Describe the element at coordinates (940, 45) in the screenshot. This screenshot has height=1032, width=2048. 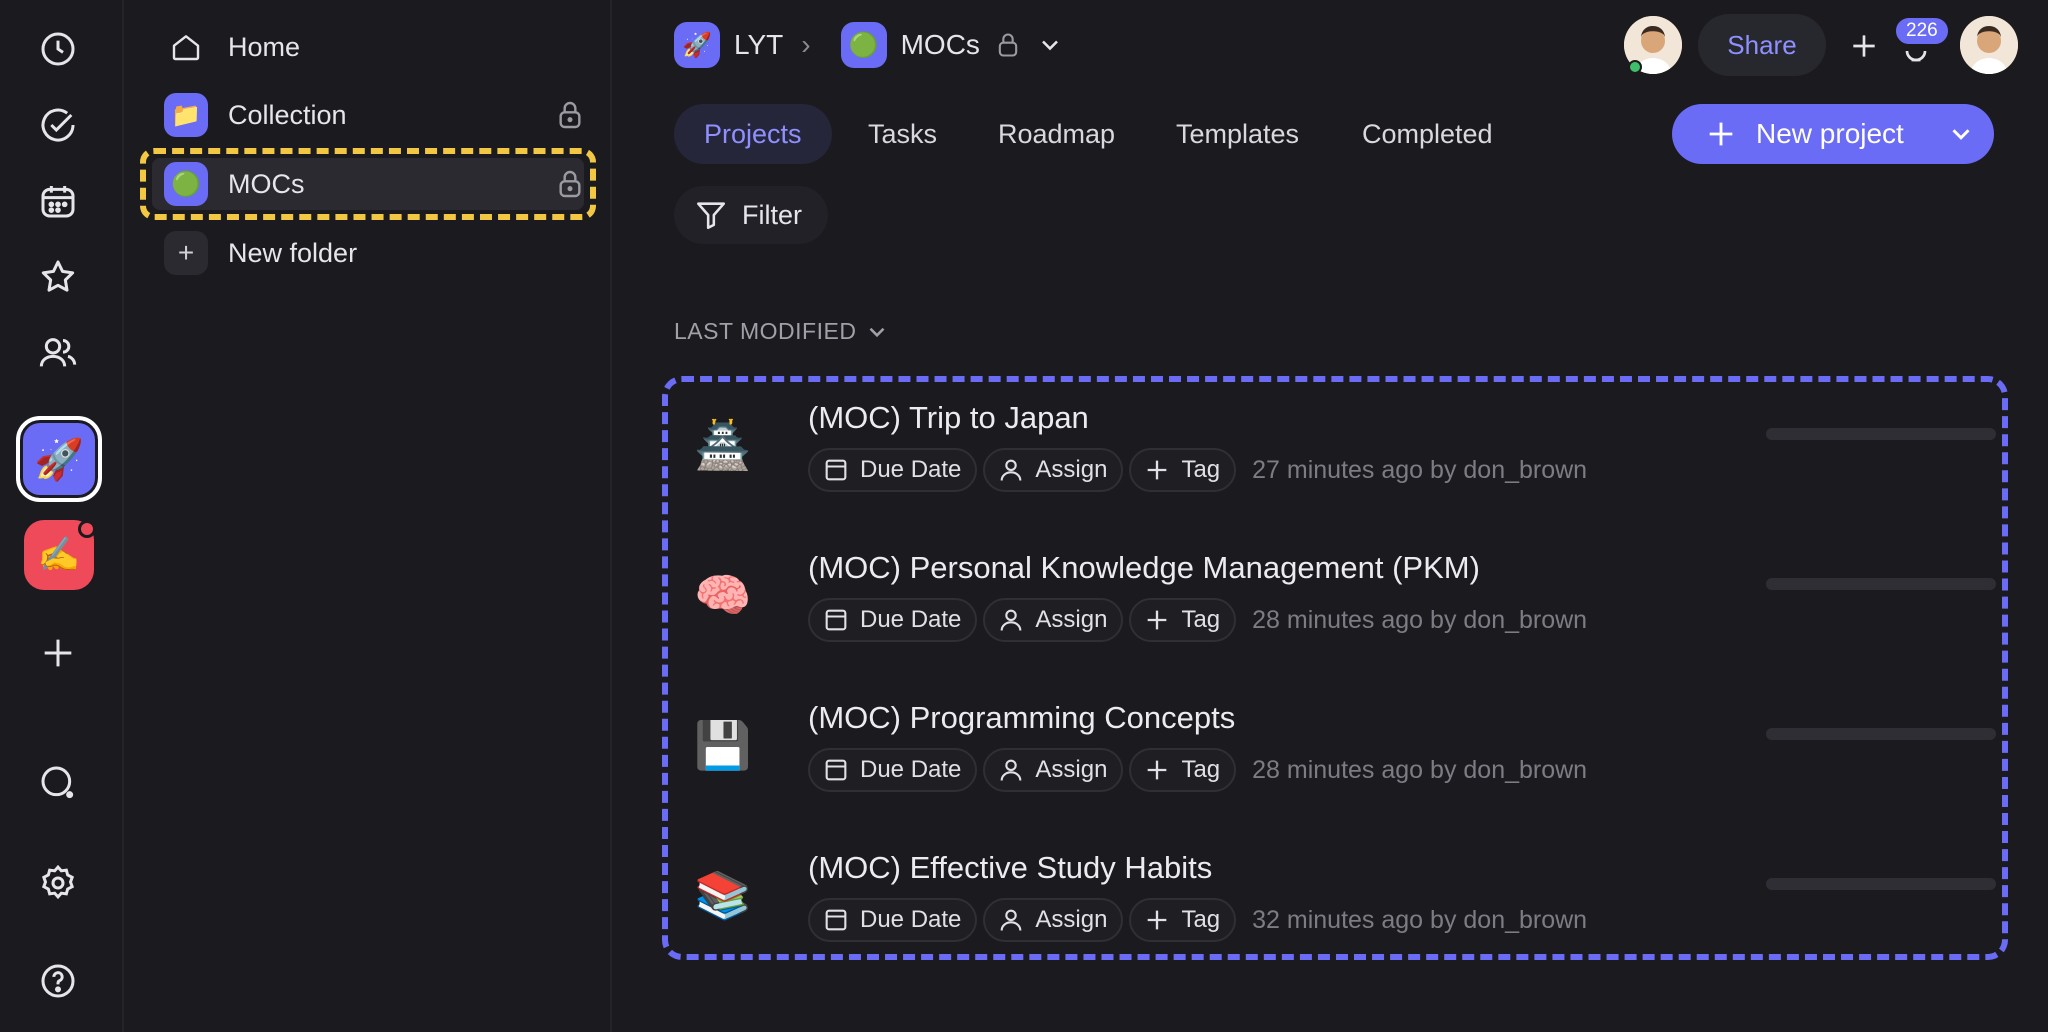
I see `breadcrumb-folder: MOCs` at that location.